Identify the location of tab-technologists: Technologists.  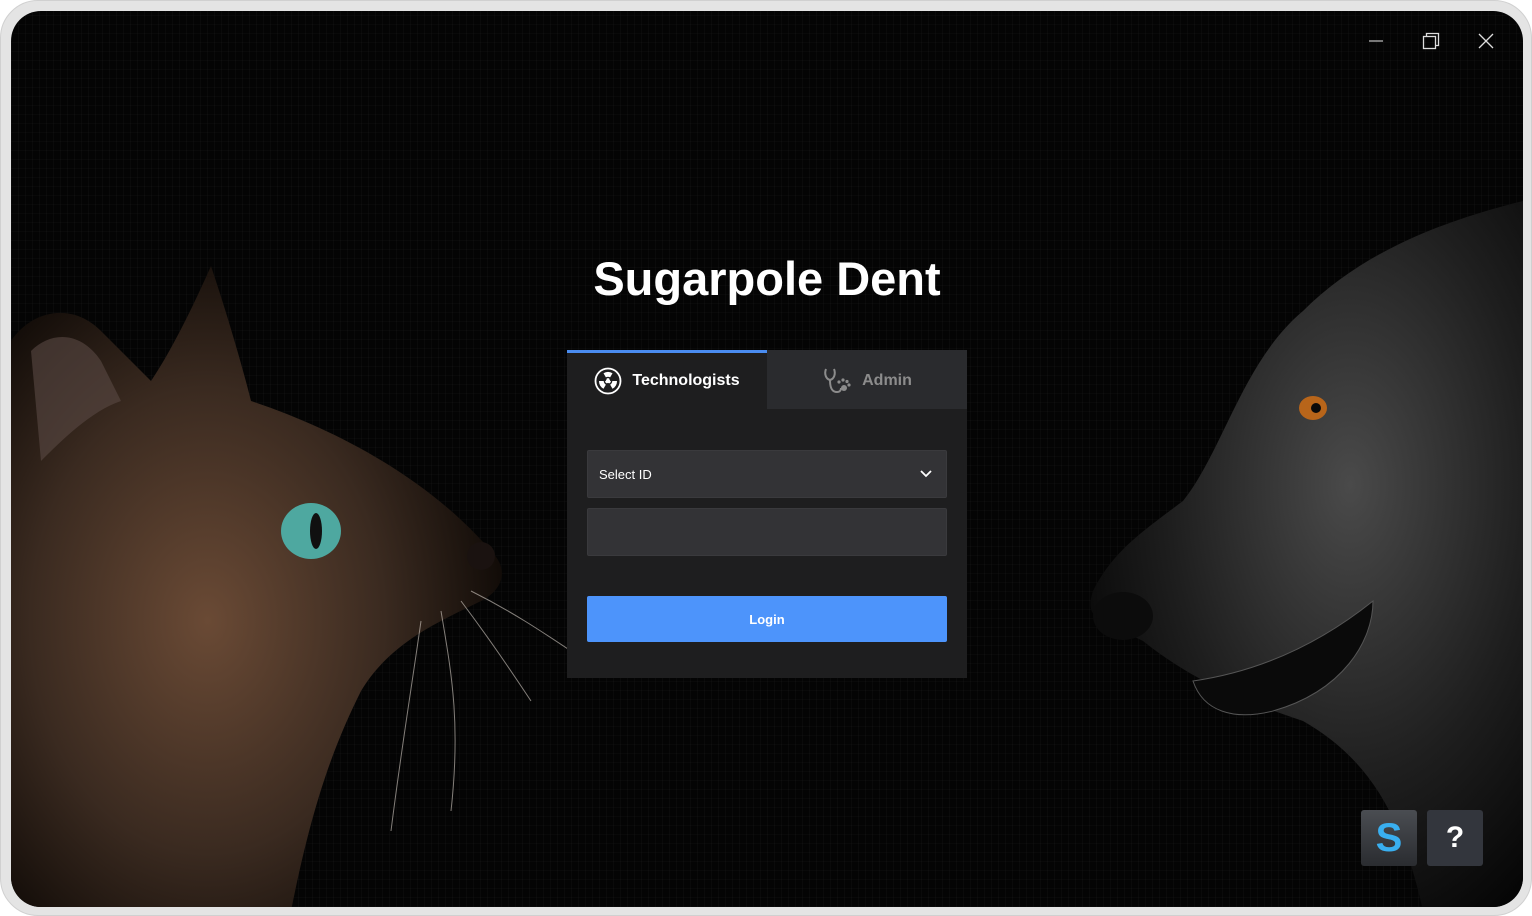
(667, 379).